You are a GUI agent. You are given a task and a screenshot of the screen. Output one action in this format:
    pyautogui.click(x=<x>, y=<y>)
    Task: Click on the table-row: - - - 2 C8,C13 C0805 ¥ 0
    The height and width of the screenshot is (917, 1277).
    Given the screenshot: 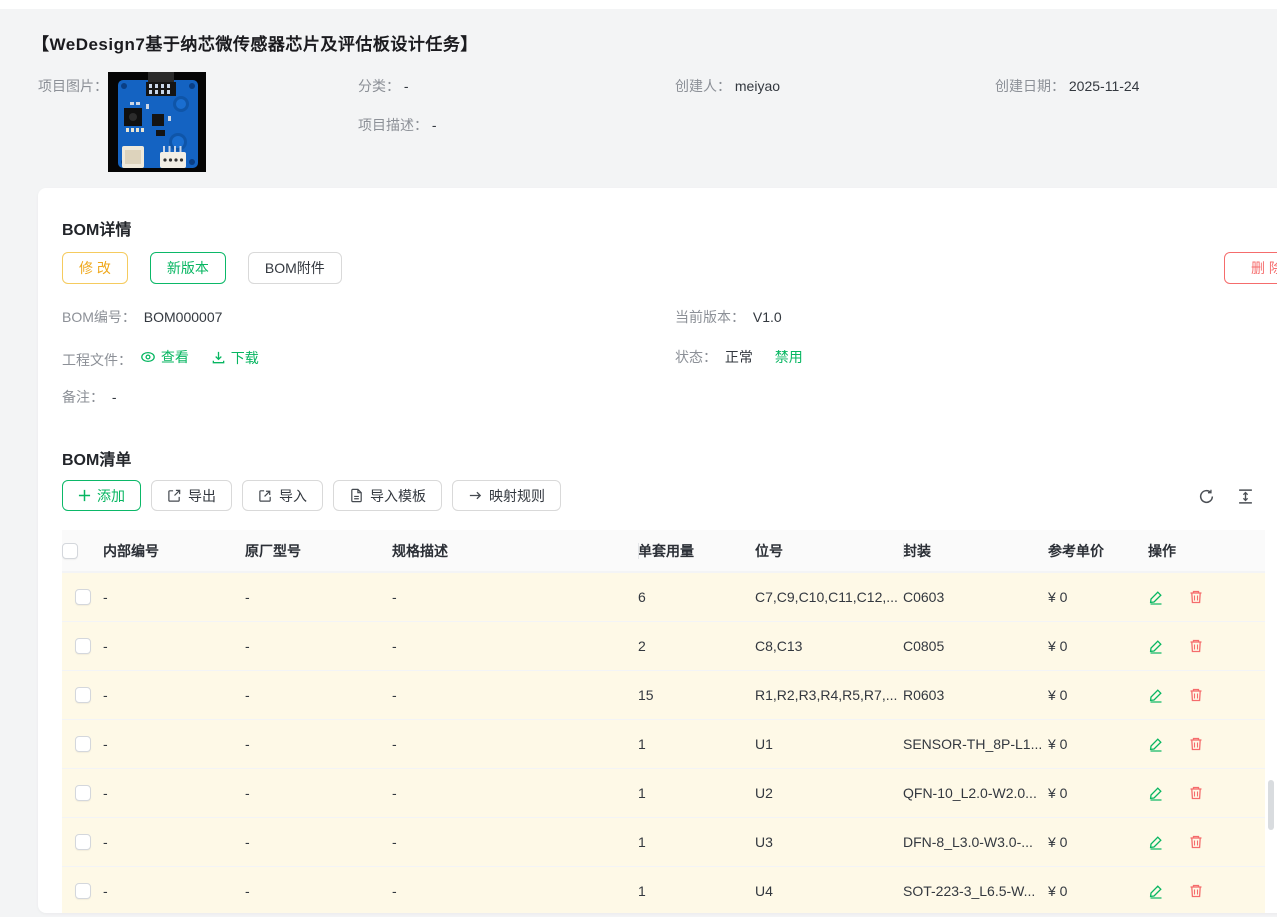 What is the action you would take?
    pyautogui.click(x=663, y=645)
    